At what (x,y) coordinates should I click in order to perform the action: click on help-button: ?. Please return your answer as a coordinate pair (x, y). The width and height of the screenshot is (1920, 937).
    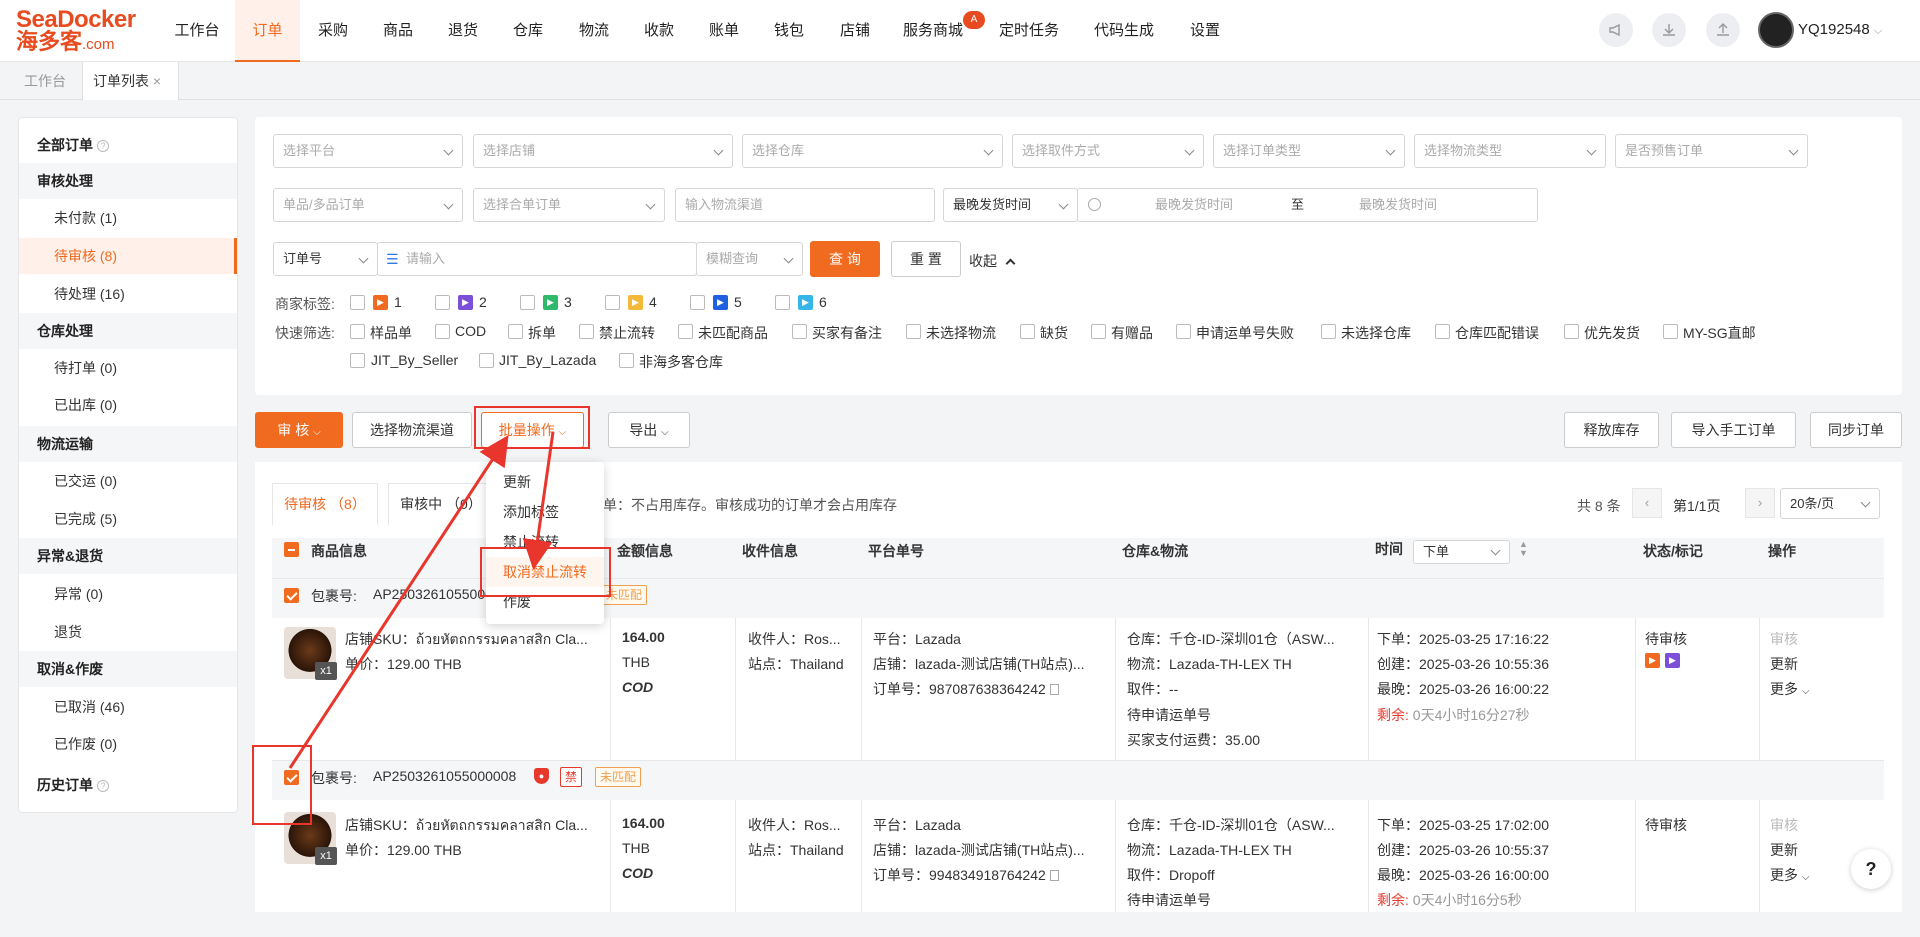
    Looking at the image, I should click on (1871, 869).